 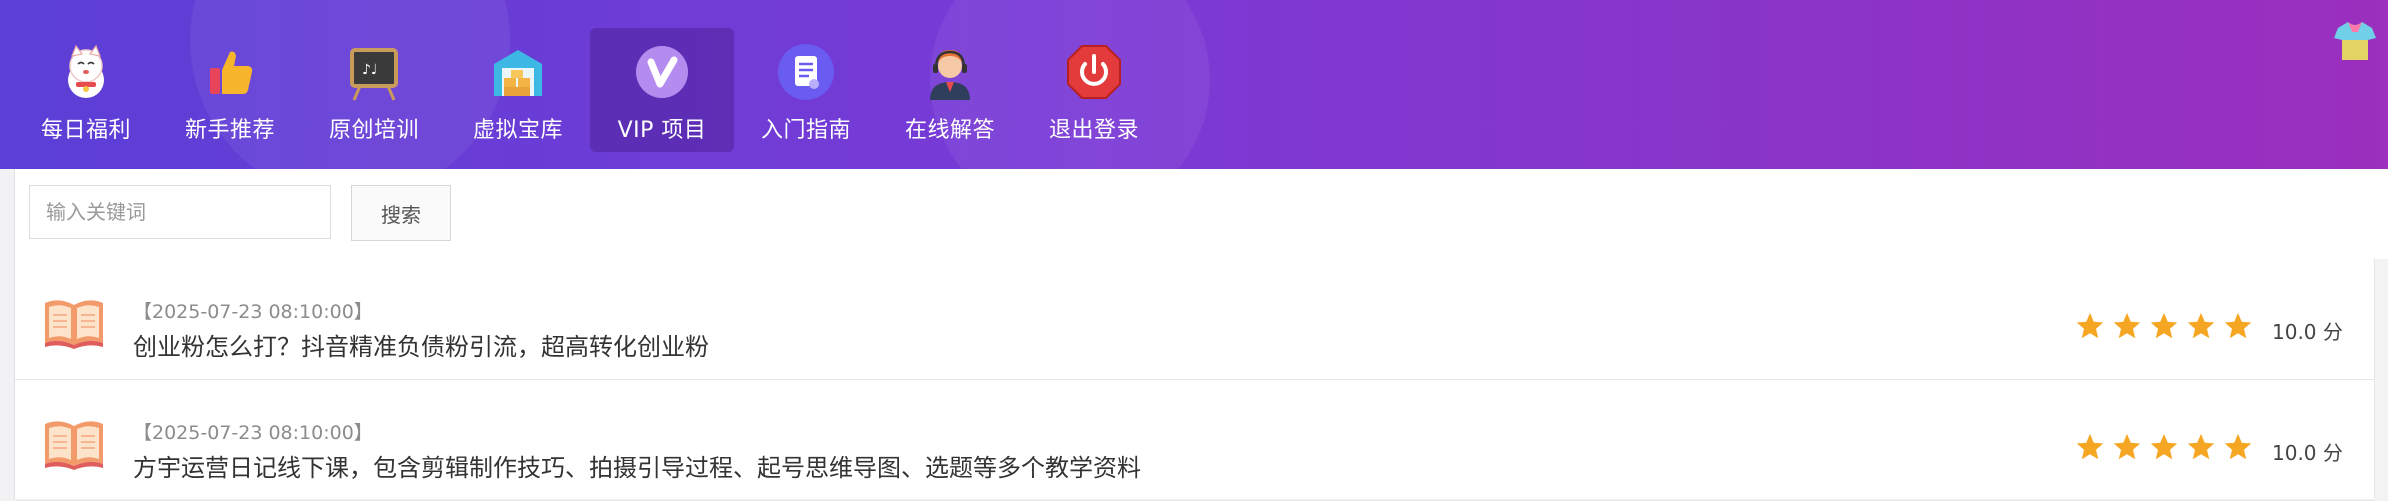 I want to click on thumbs-up-icon, so click(x=230, y=72).